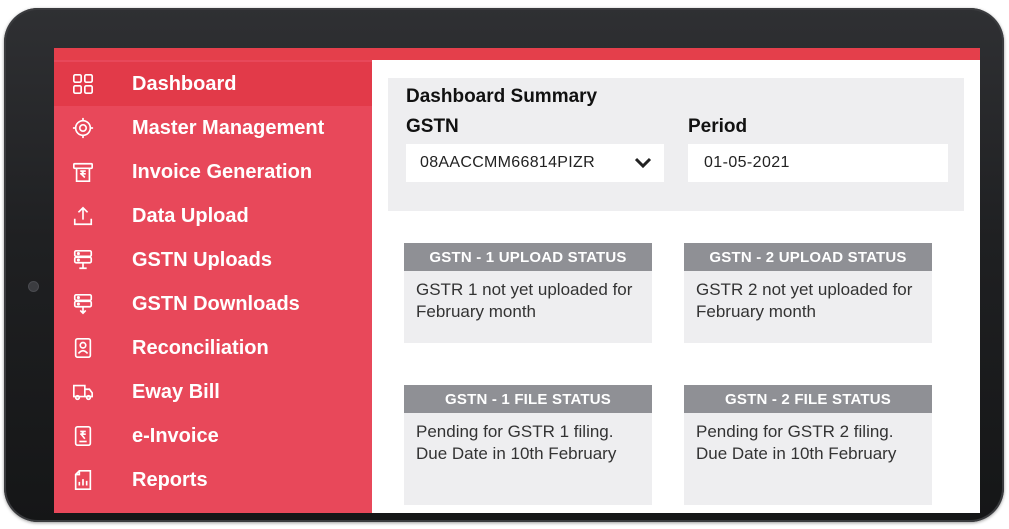 The image size is (1009, 529). I want to click on chevron-down-icon, so click(643, 163).